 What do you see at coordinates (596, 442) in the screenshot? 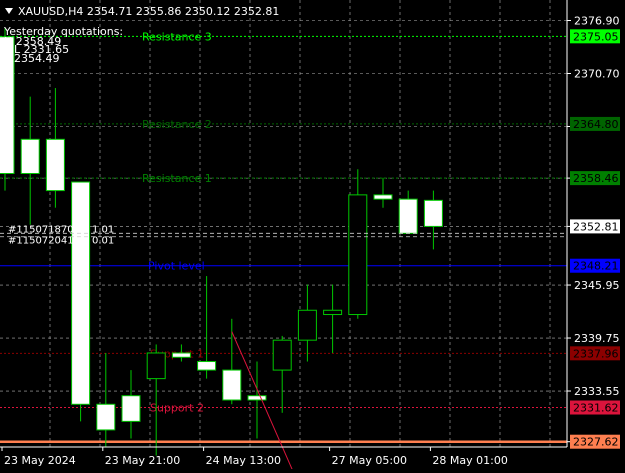
I see `level-price-tag-text: 2327.62` at bounding box center [596, 442].